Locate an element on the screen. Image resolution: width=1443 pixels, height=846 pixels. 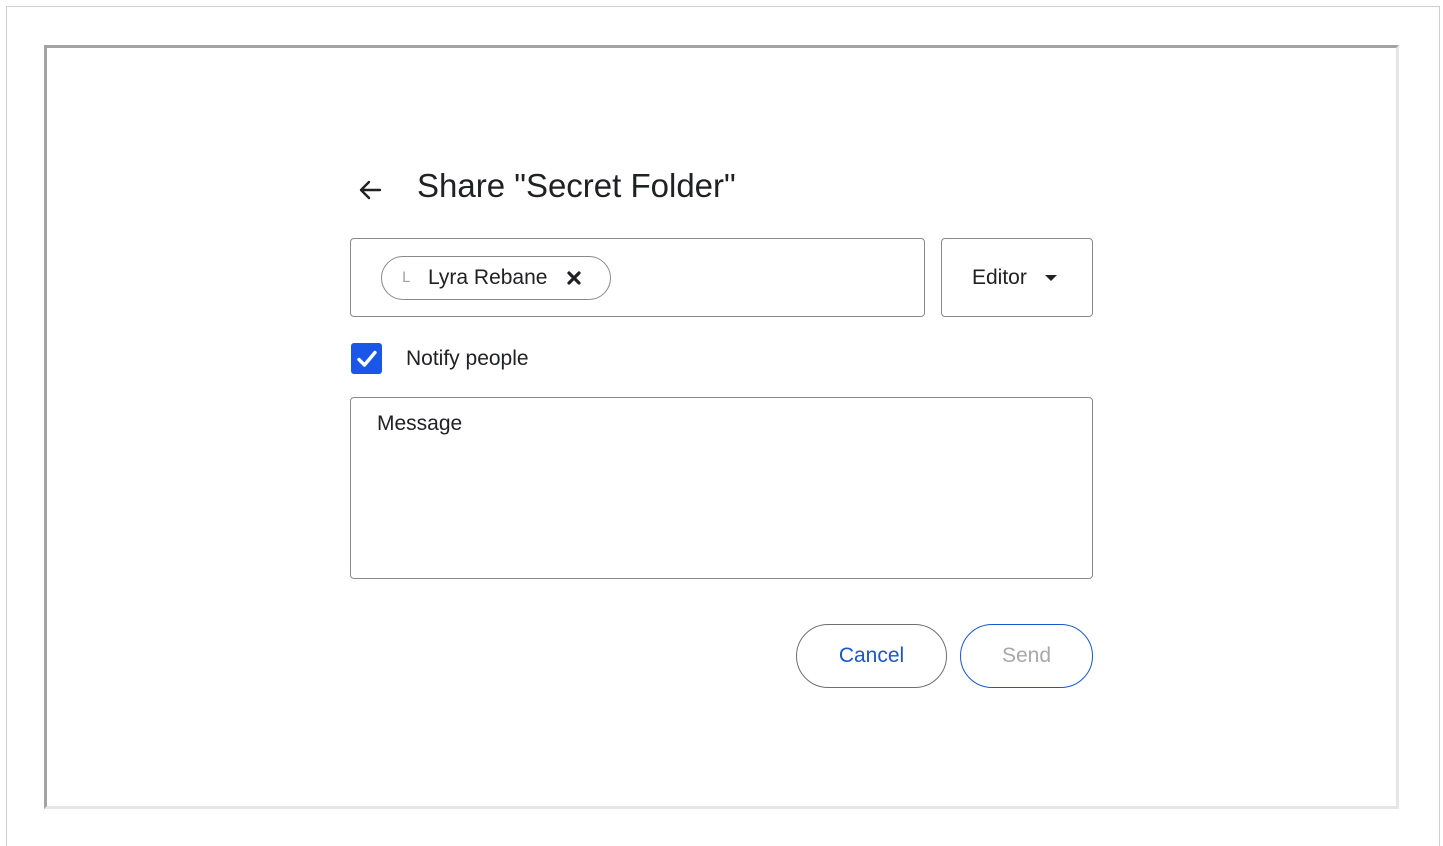
recipient-chip: L Lyra Rebane is located at coordinates (496, 278).